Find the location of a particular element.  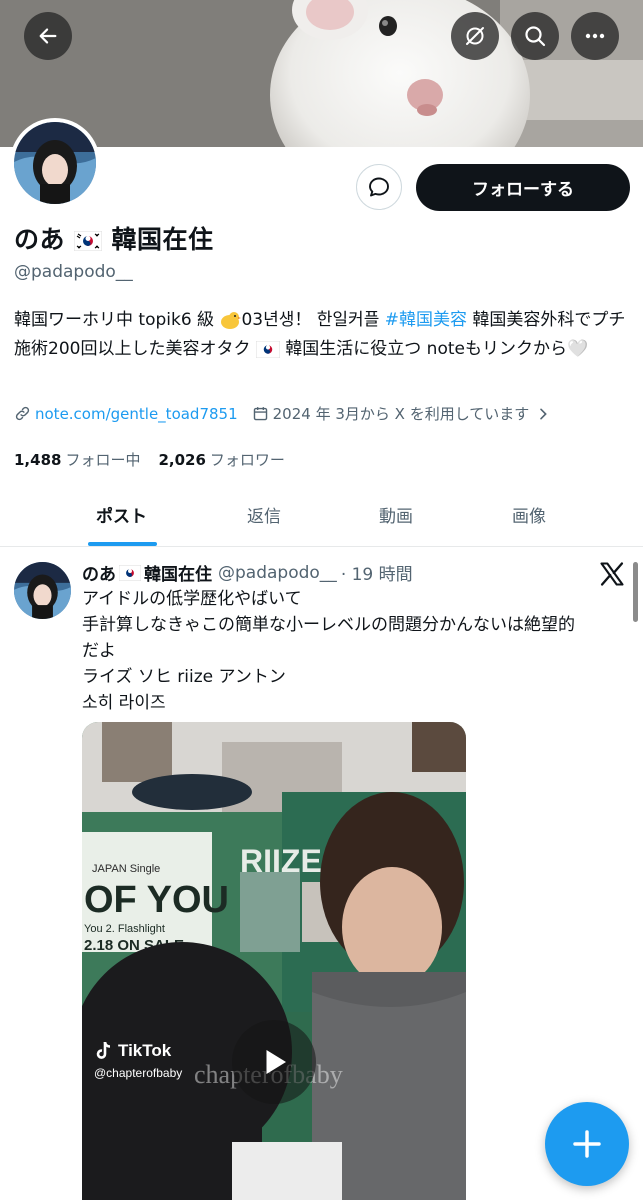

post-line: 手計算しなきゃこの簡単な小ーレベルの問題分かんないは絶望的 is located at coordinates (328, 625).